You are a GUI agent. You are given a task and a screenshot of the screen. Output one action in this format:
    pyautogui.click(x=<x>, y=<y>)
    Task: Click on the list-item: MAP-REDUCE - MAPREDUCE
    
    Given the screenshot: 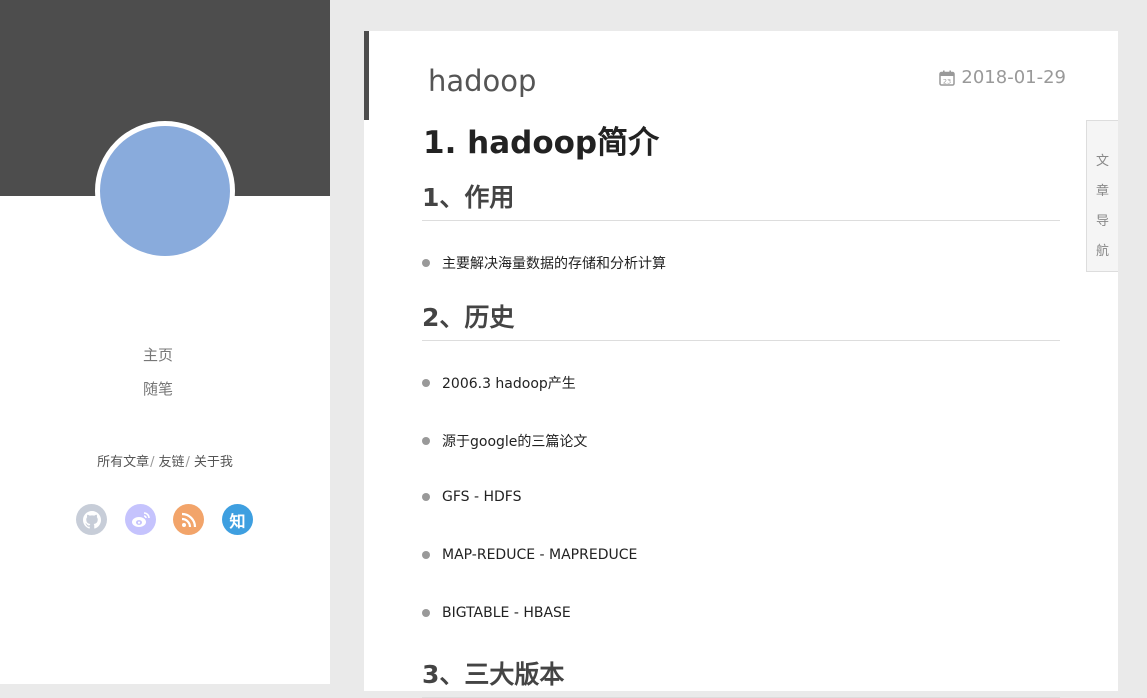 What is the action you would take?
    pyautogui.click(x=529, y=555)
    